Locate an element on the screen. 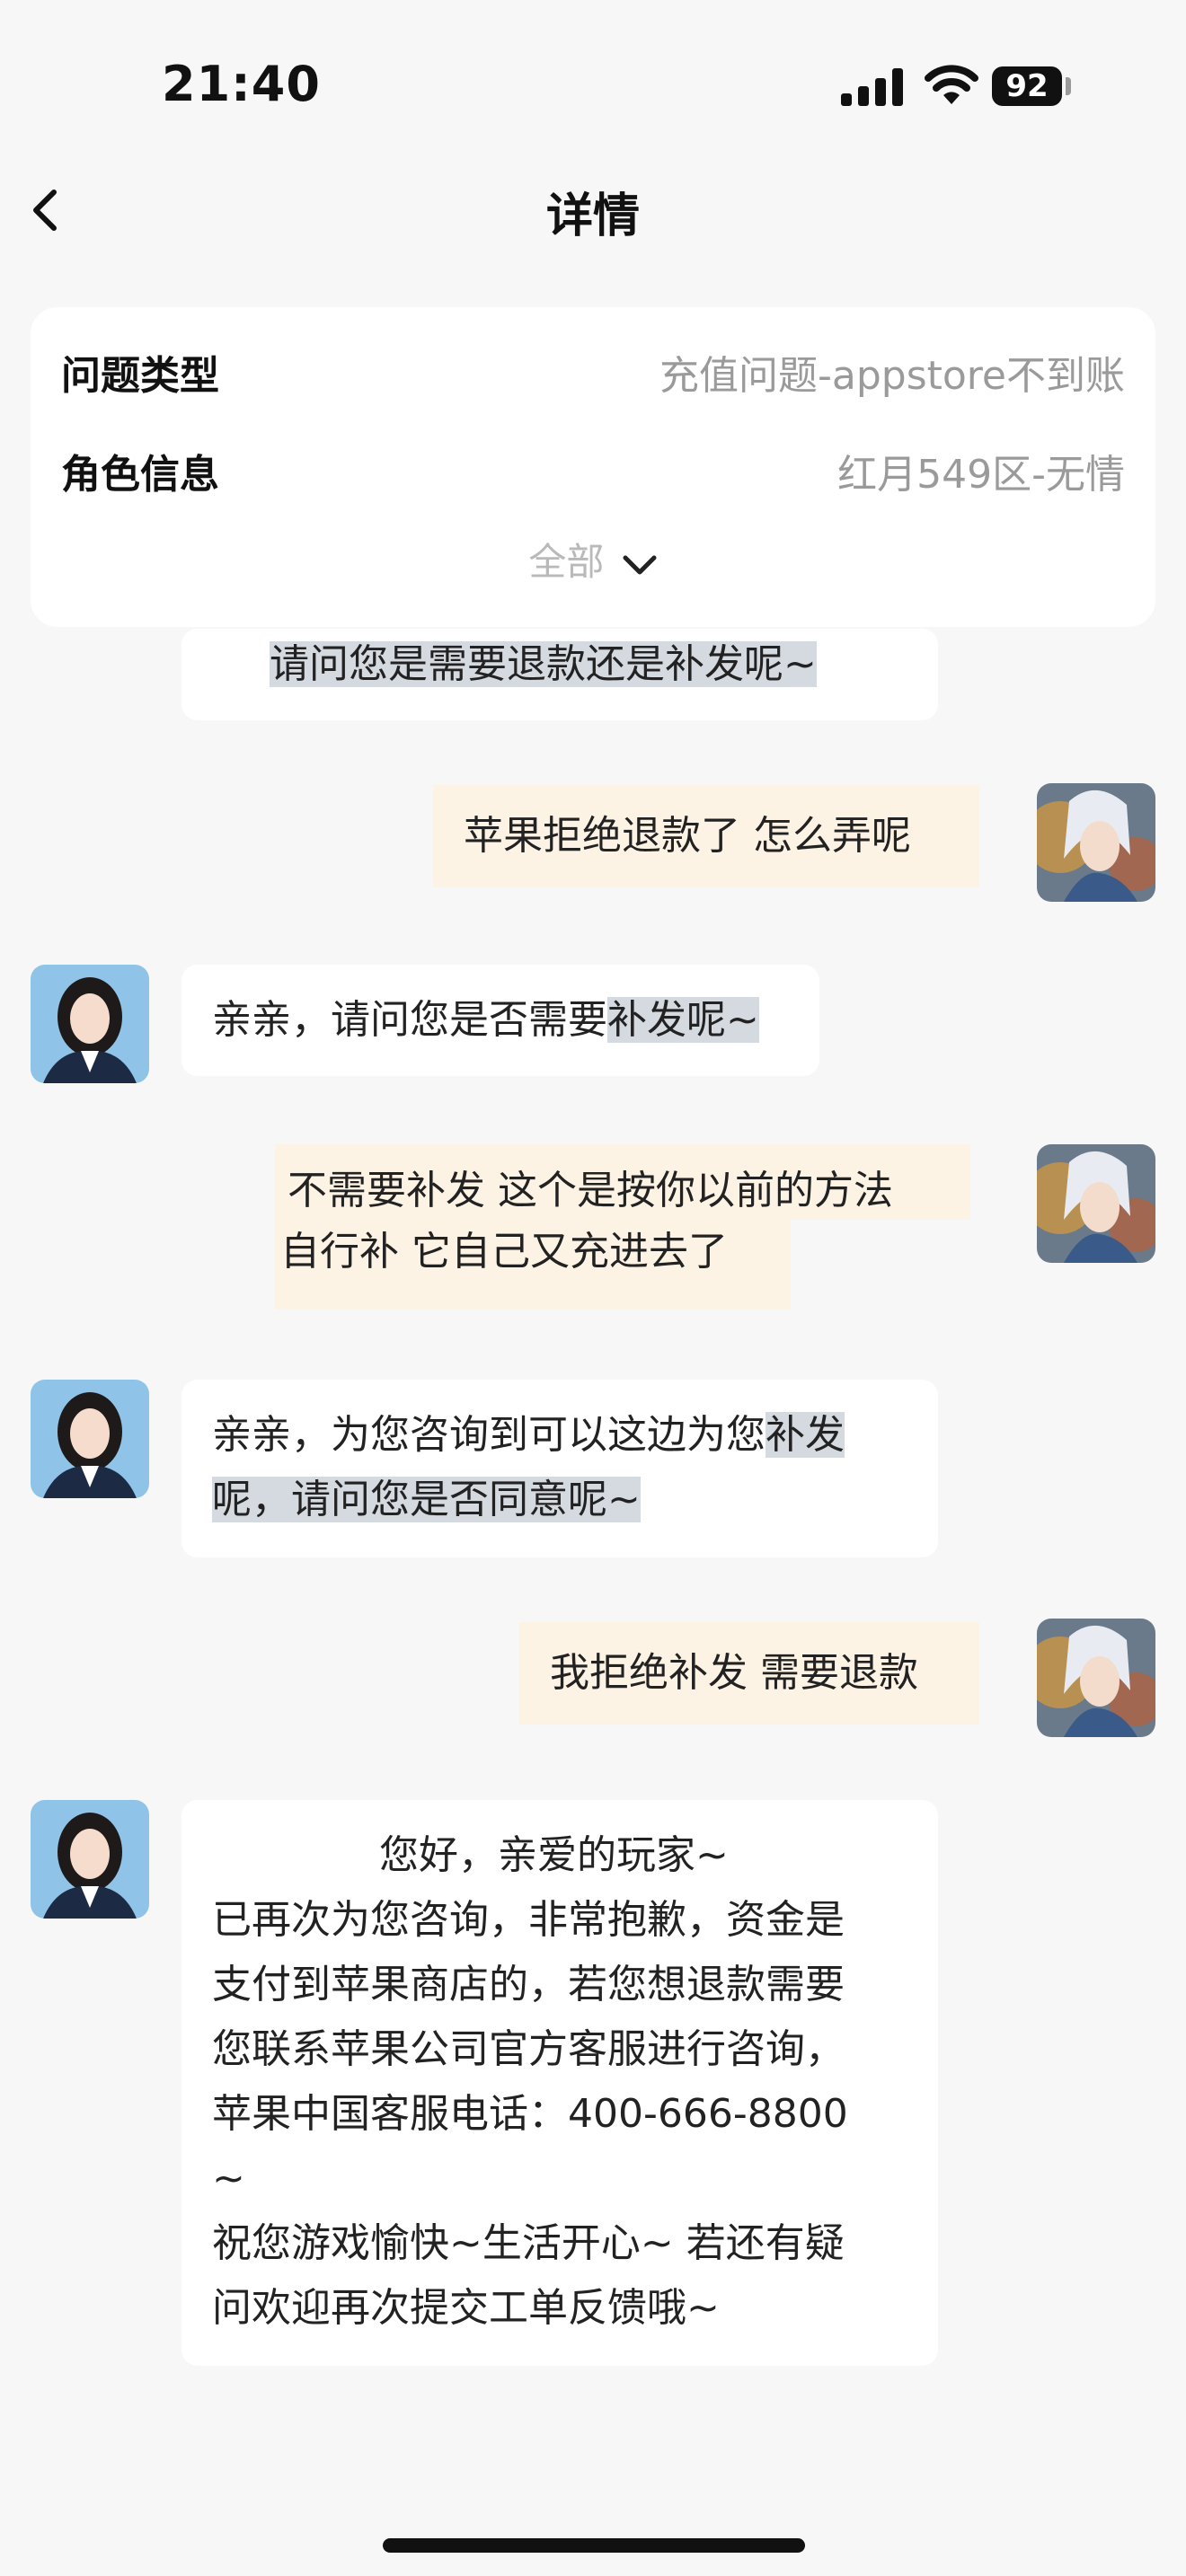 This screenshot has width=1186, height=2576. chat-bubble-agent: 亲亲，请问您是否需要补发呢~ is located at coordinates (500, 1020).